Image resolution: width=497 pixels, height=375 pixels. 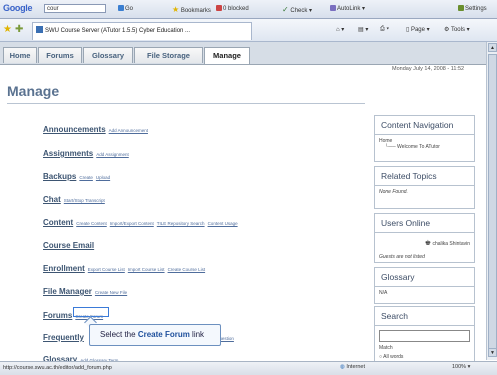 What do you see at coordinates (191, 9) in the screenshot?
I see `bookmarks-button: ★ Bookmarks` at bounding box center [191, 9].